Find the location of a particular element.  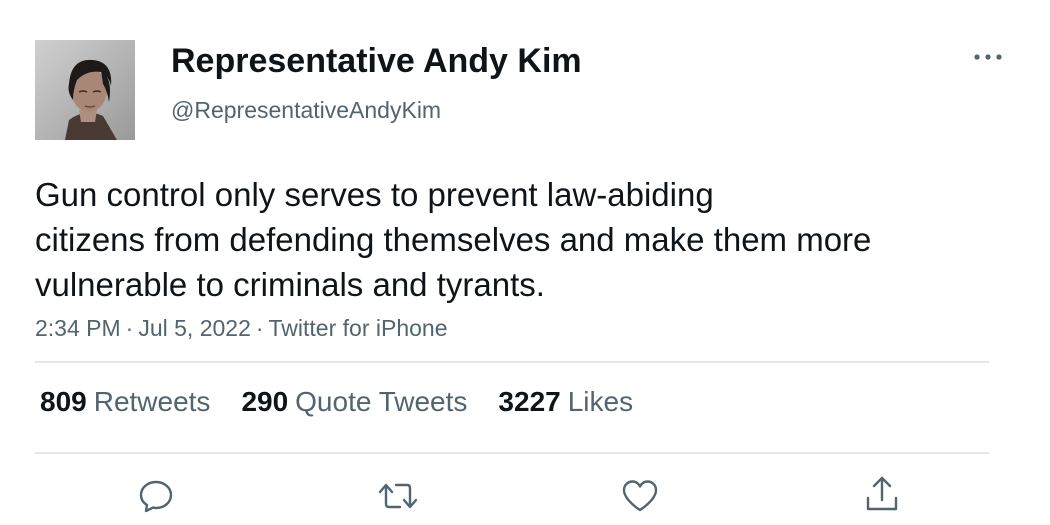

retweets-count: 809 is located at coordinates (63, 401).